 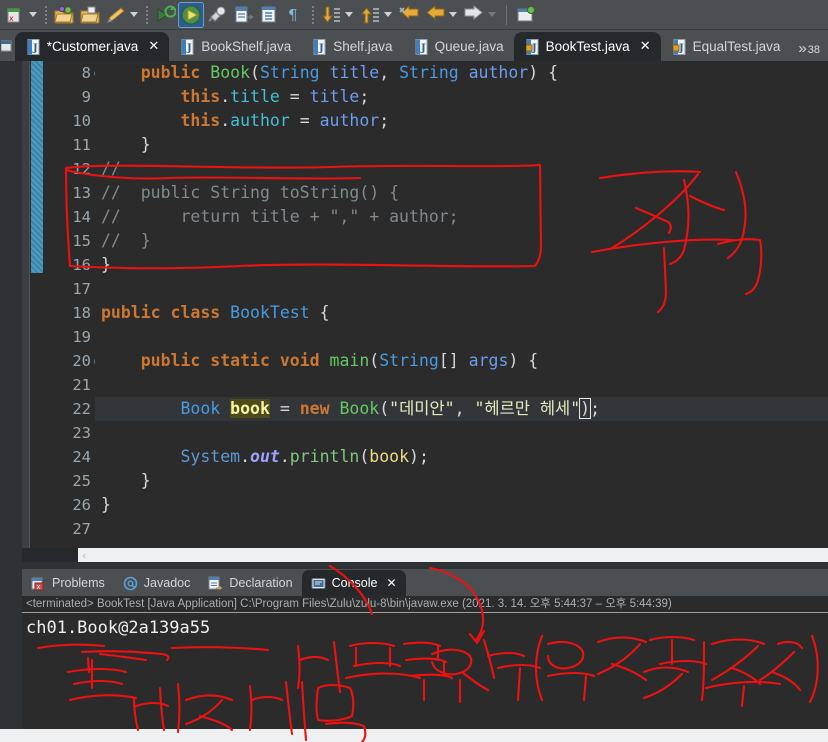 I want to click on code-token: String, so click(x=409, y=360).